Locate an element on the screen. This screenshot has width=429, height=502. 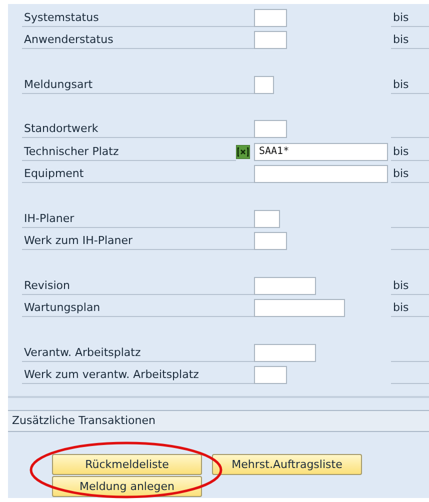
input-field: SAA1* is located at coordinates (321, 151).